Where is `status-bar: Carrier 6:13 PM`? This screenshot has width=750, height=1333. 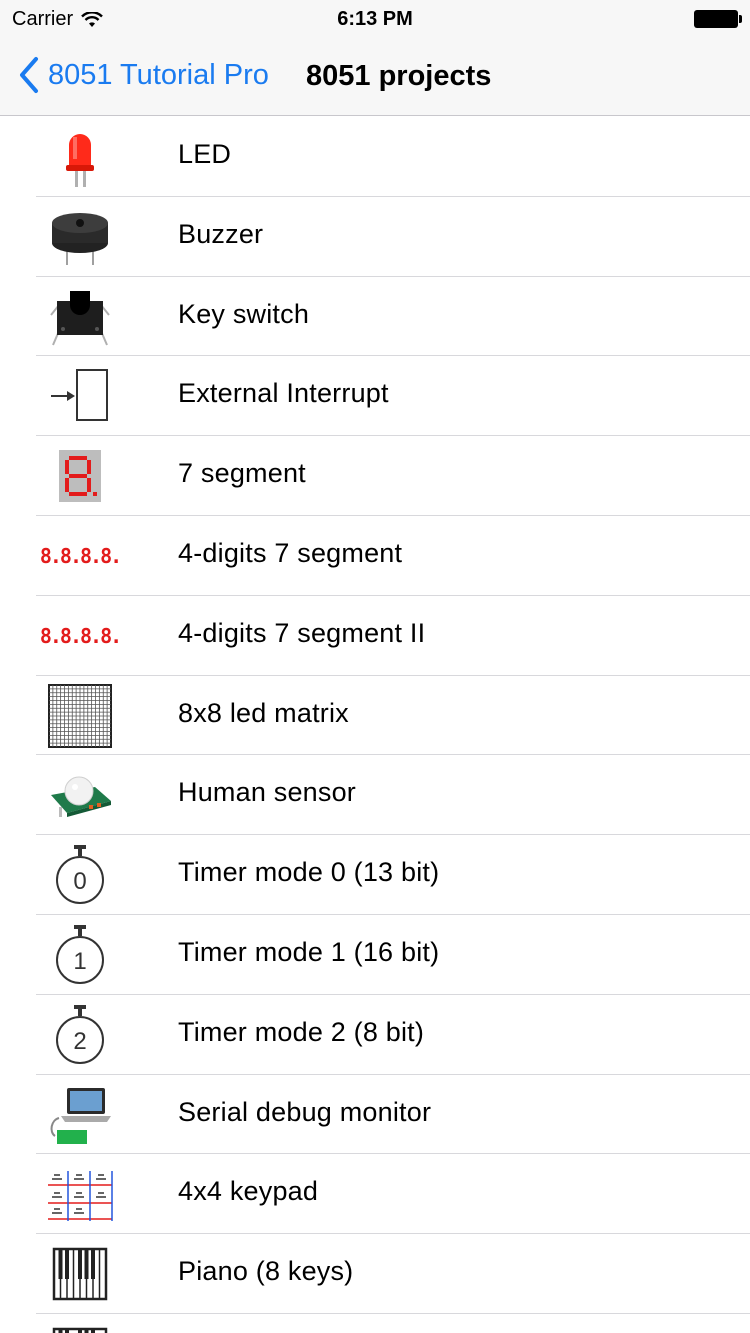 status-bar: Carrier 6:13 PM is located at coordinates (375, 20).